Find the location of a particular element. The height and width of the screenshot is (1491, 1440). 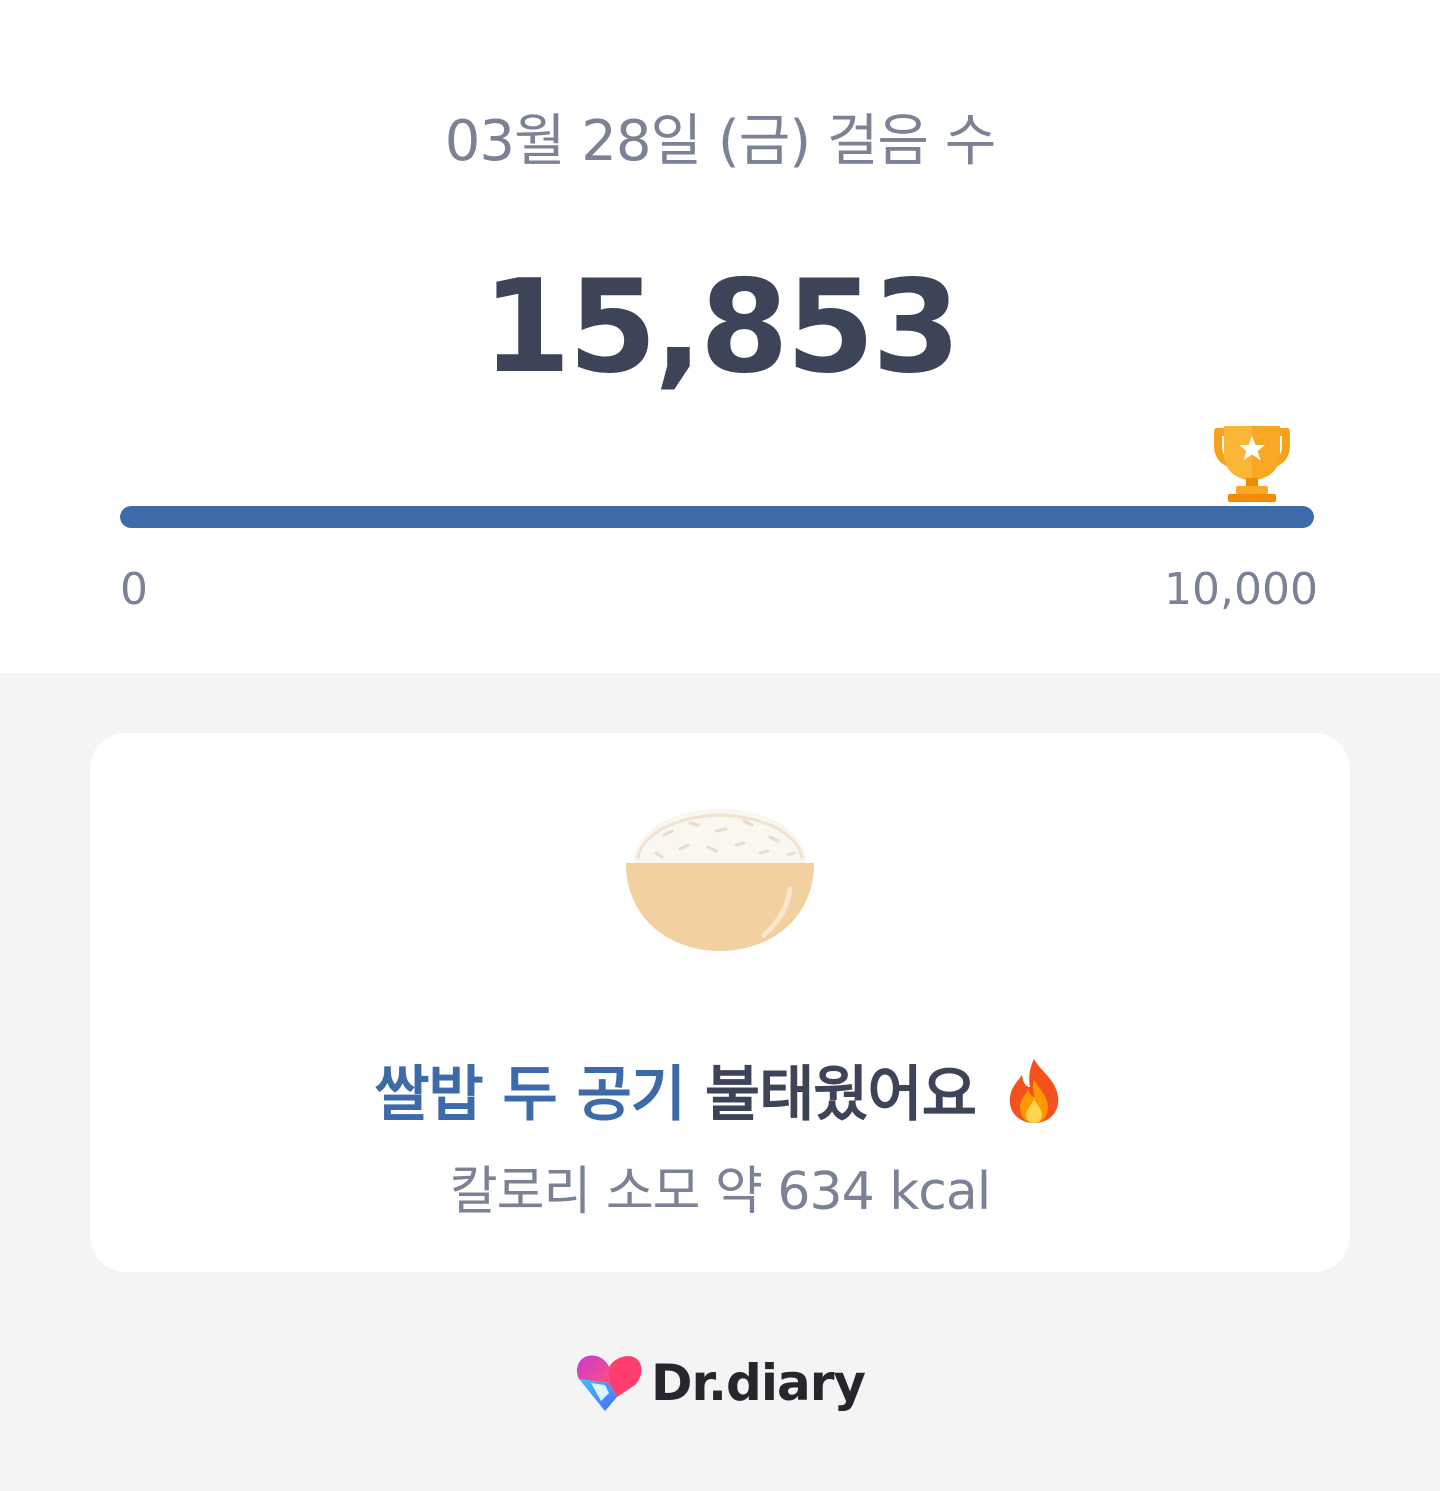

burn-headline-text: 불태웠어요 is located at coordinates (831, 1095).